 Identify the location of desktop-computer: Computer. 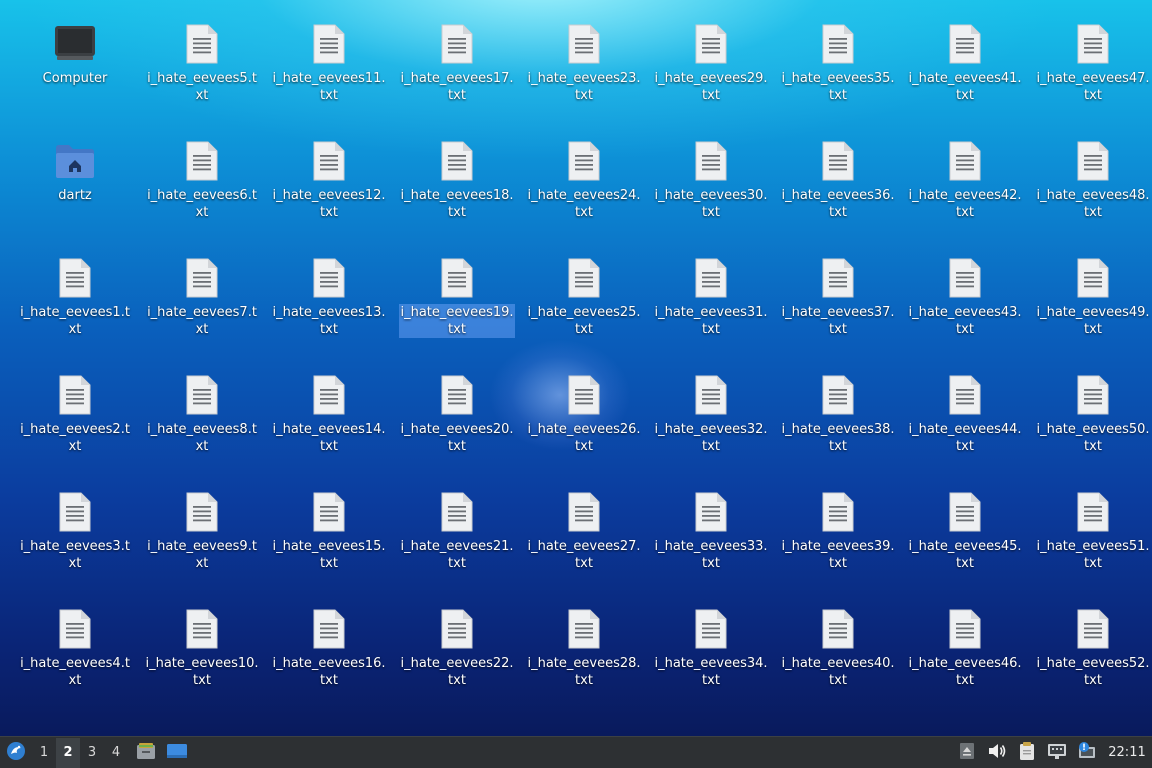
(75, 54).